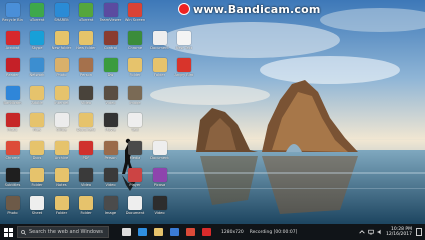  What do you see at coordinates (37, 127) in the screenshot?
I see `desktop-icon: Files` at bounding box center [37, 127].